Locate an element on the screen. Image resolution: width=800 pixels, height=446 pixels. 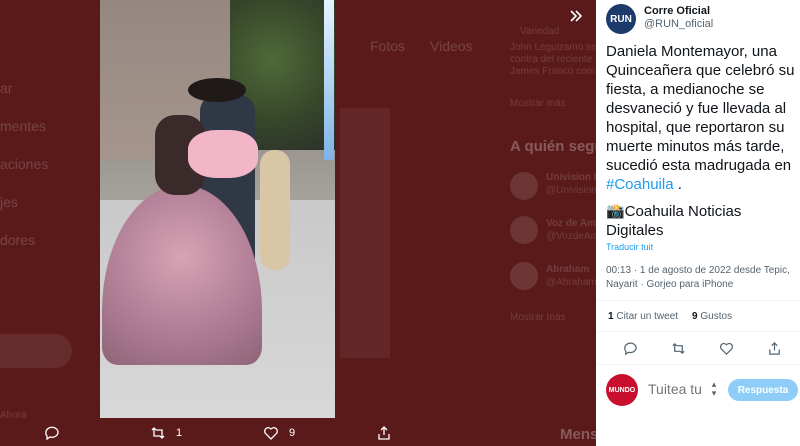
retweet-stat: 1 Citar un tweet is located at coordinates (643, 316).